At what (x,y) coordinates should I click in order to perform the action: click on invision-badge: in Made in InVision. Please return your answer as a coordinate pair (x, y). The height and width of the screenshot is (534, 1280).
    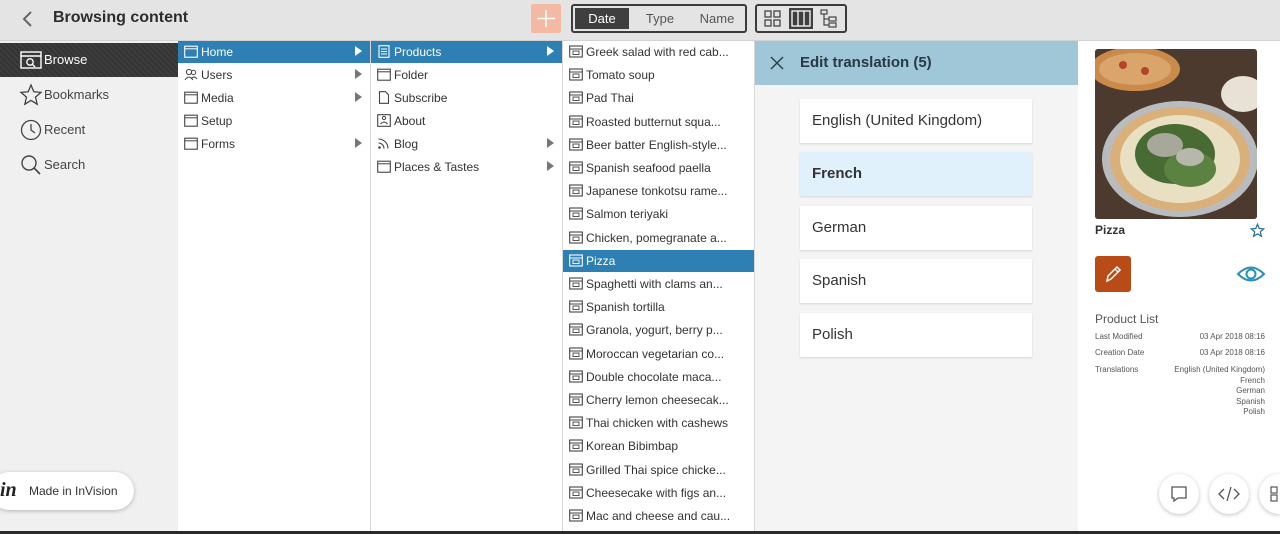
    Looking at the image, I should click on (67, 491).